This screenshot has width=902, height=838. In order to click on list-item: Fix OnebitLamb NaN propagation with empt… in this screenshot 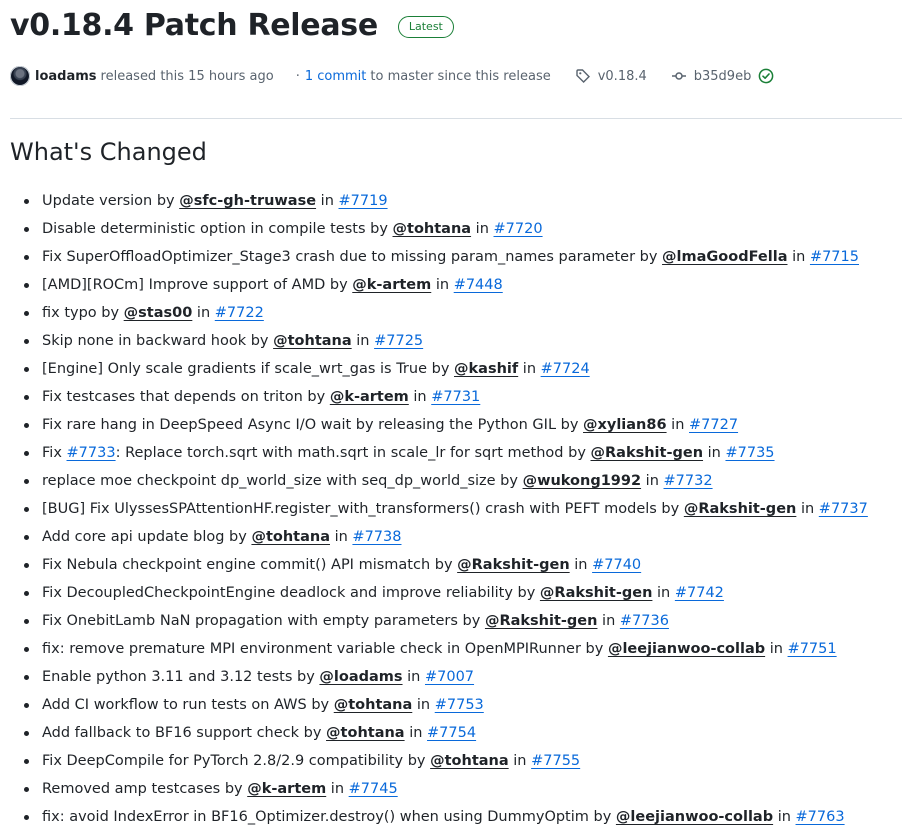, I will do `click(434, 621)`.